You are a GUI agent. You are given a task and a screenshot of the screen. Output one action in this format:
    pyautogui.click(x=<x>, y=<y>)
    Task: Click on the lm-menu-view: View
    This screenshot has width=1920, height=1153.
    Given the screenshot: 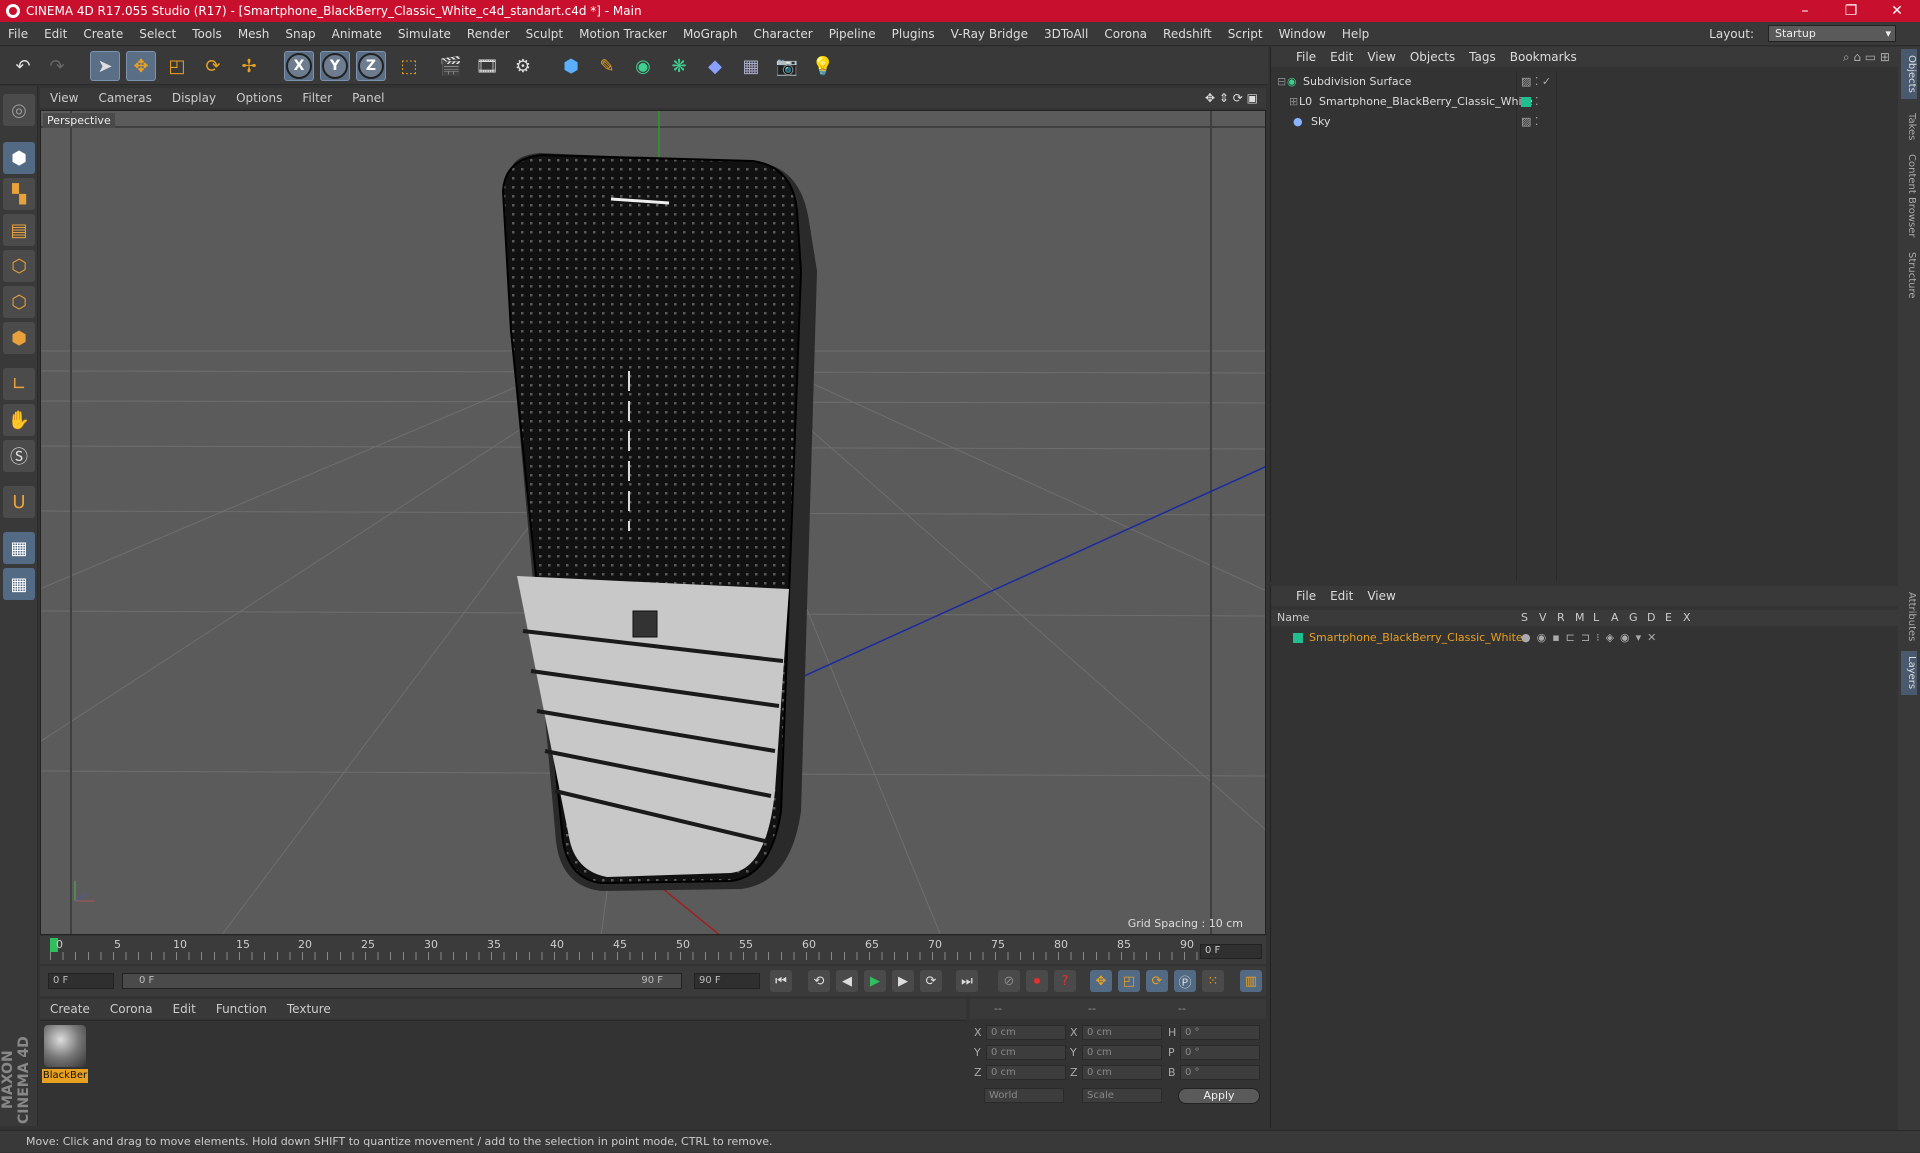 What is the action you would take?
    pyautogui.click(x=1381, y=596)
    